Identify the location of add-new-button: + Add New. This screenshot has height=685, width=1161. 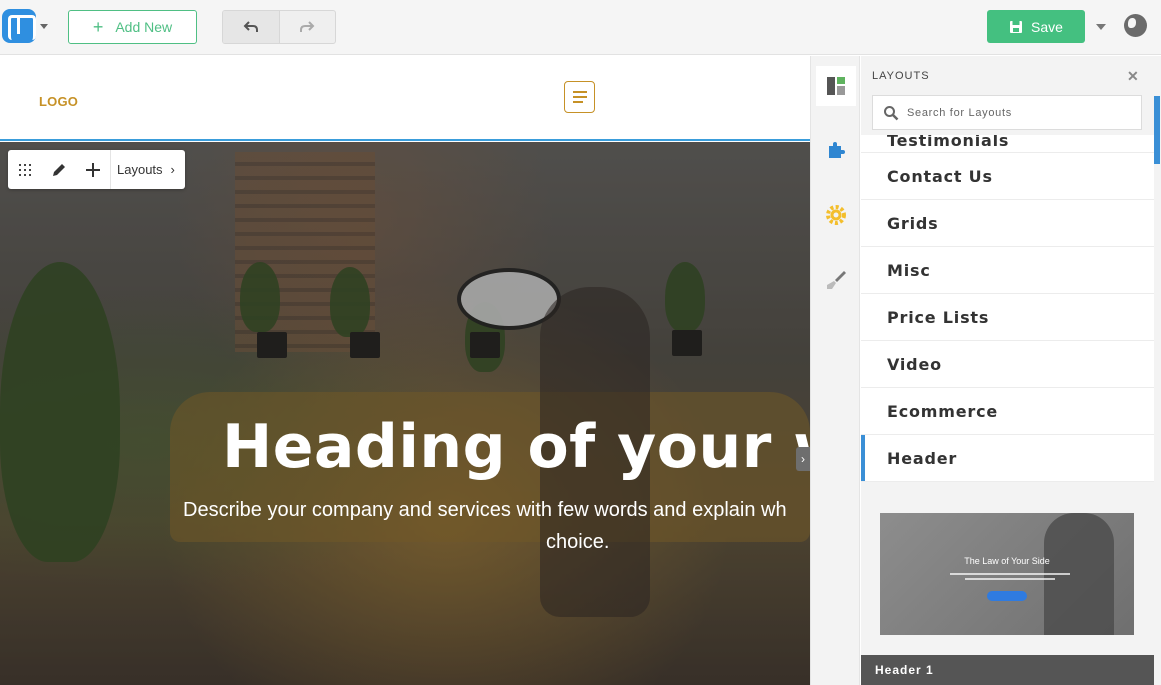
(132, 27).